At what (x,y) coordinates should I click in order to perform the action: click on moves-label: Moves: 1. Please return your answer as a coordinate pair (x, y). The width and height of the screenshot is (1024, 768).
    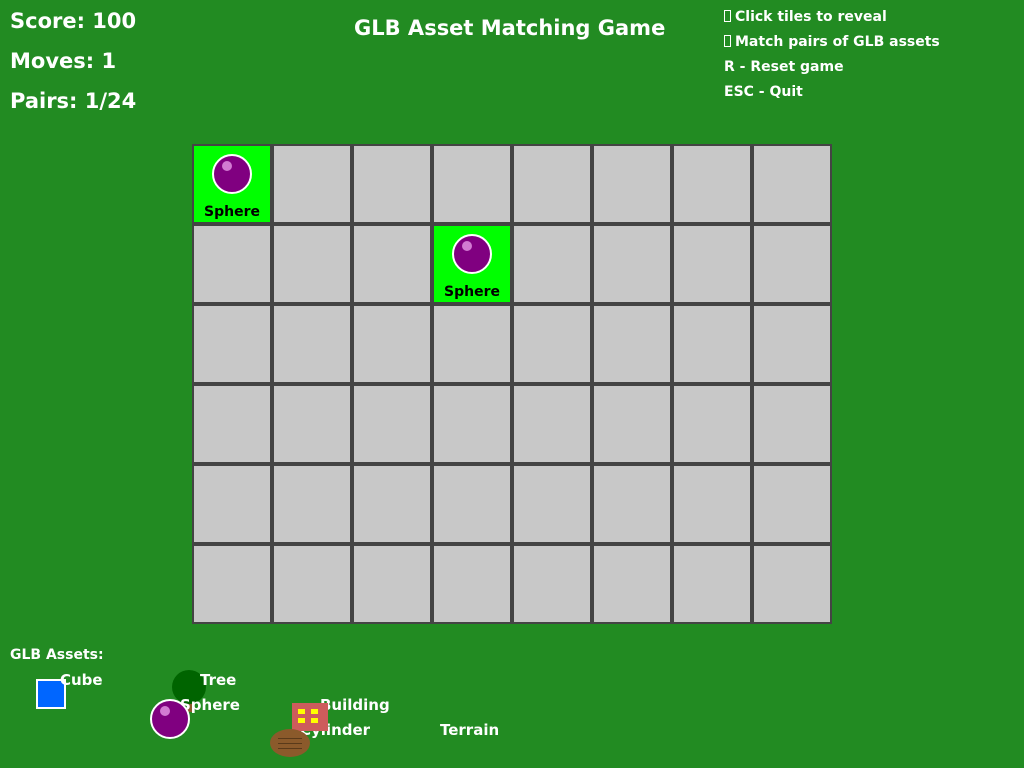
    Looking at the image, I should click on (63, 61).